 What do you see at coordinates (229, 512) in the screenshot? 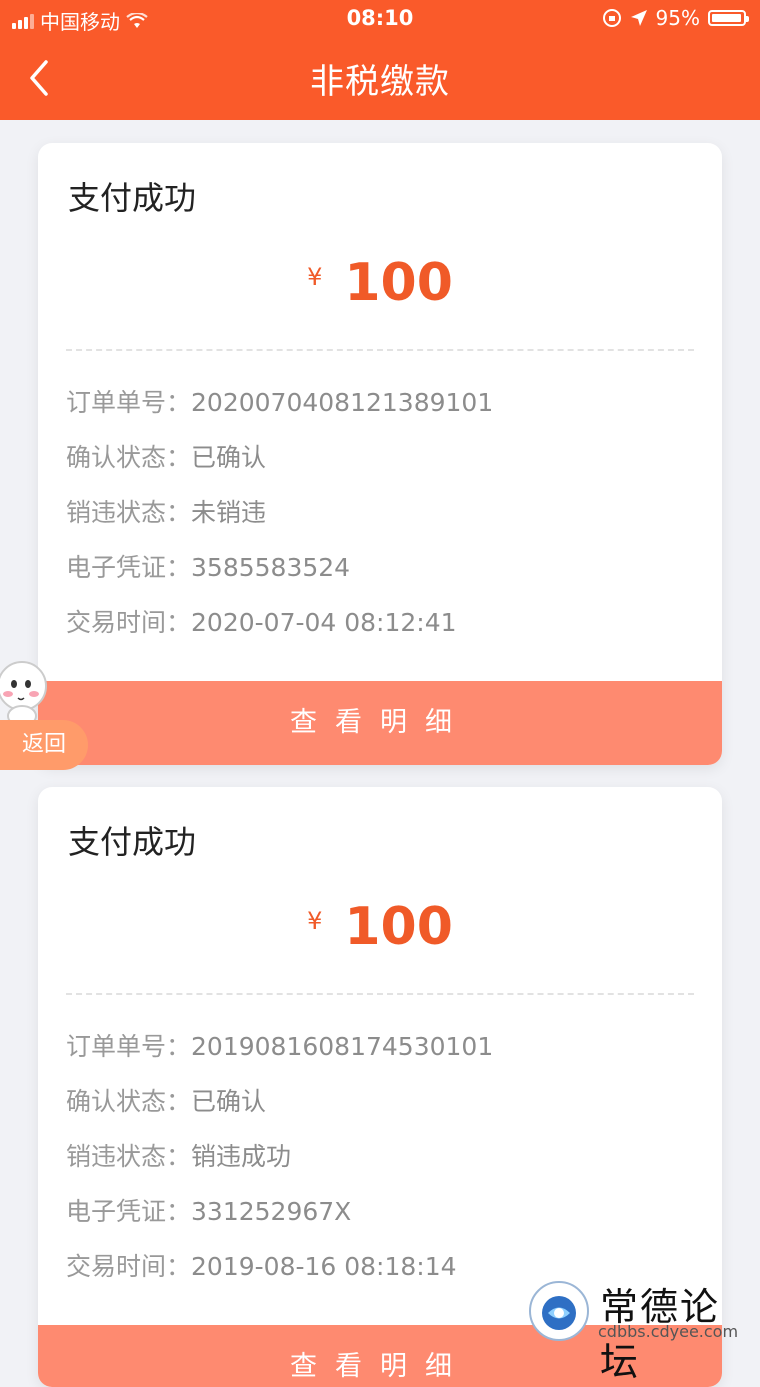
I see `violation-status: 未销违` at bounding box center [229, 512].